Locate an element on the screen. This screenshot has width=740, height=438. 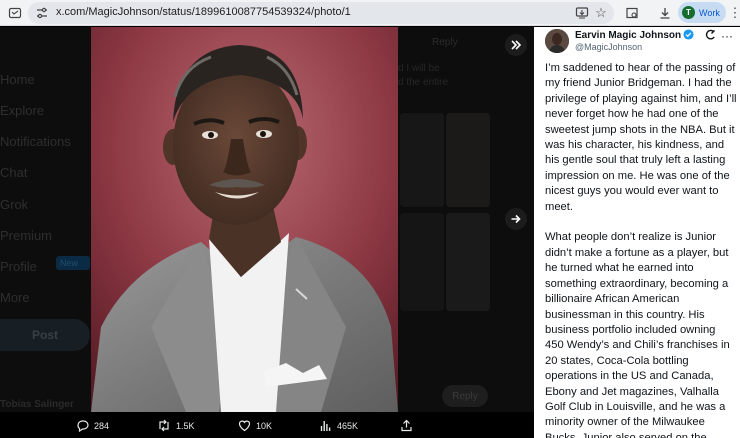
nav-notifications: Notifications is located at coordinates (35, 141).